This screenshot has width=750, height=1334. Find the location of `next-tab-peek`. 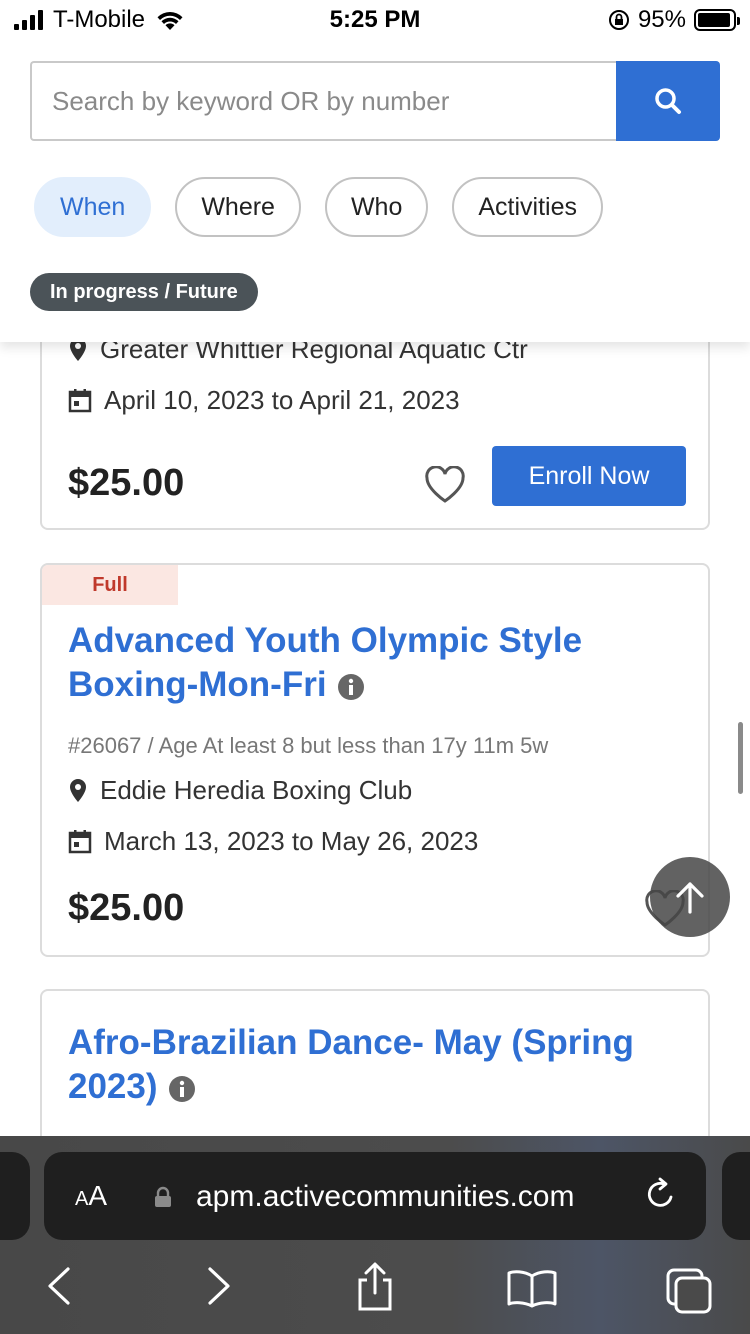

next-tab-peek is located at coordinates (736, 1196).